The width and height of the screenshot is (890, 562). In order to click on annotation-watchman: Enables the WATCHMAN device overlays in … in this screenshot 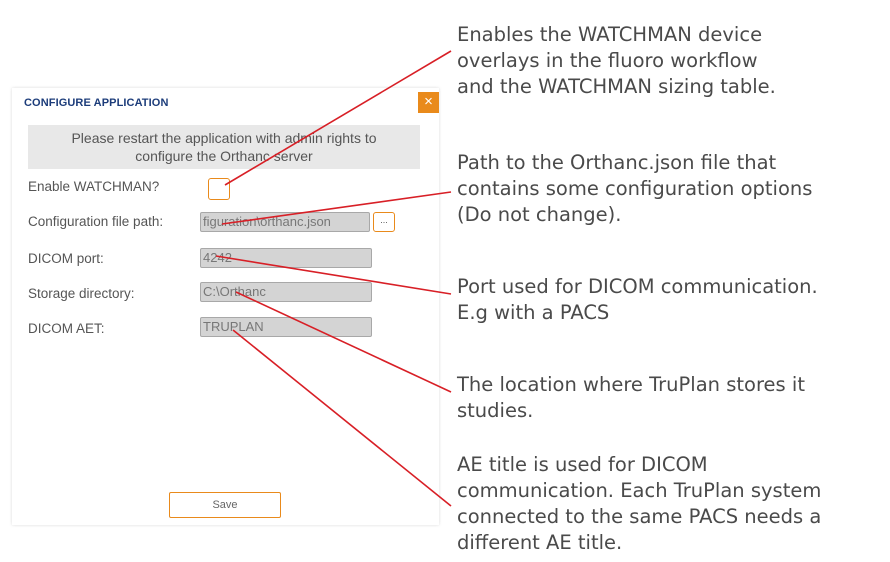, I will do `click(616, 61)`.